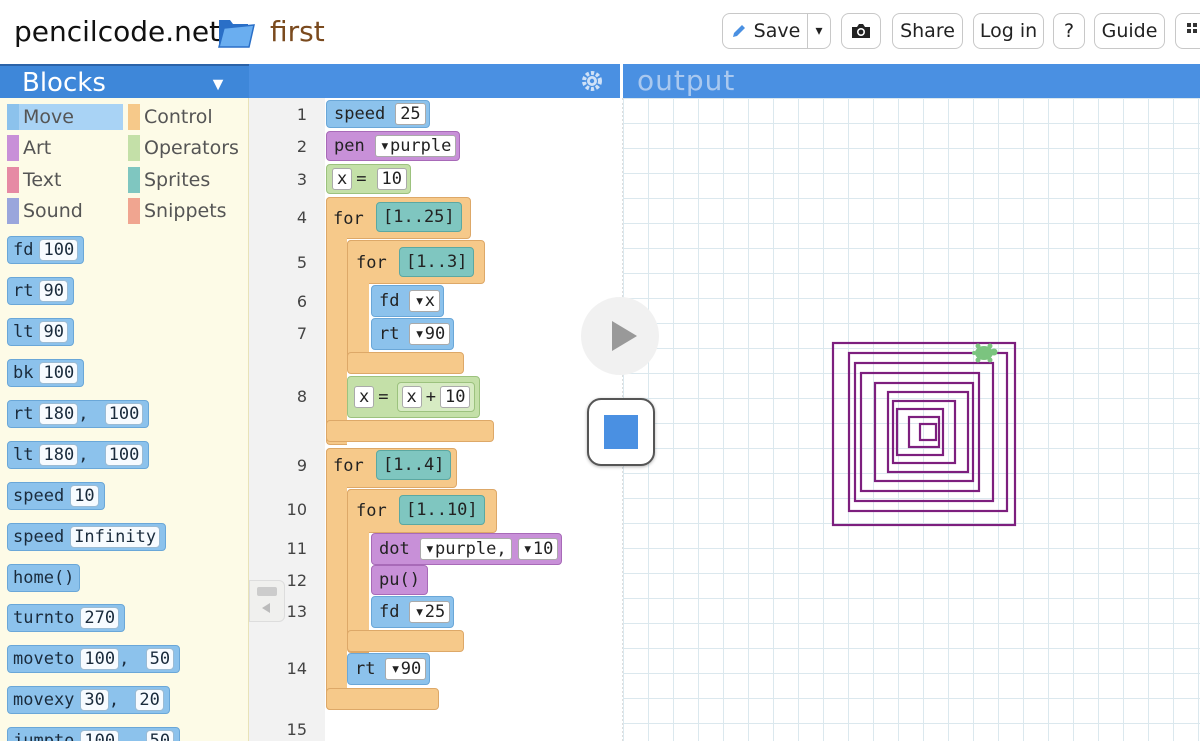 Image resolution: width=1200 pixels, height=741 pixels. Describe the element at coordinates (592, 81) in the screenshot. I see `gear-icon` at that location.